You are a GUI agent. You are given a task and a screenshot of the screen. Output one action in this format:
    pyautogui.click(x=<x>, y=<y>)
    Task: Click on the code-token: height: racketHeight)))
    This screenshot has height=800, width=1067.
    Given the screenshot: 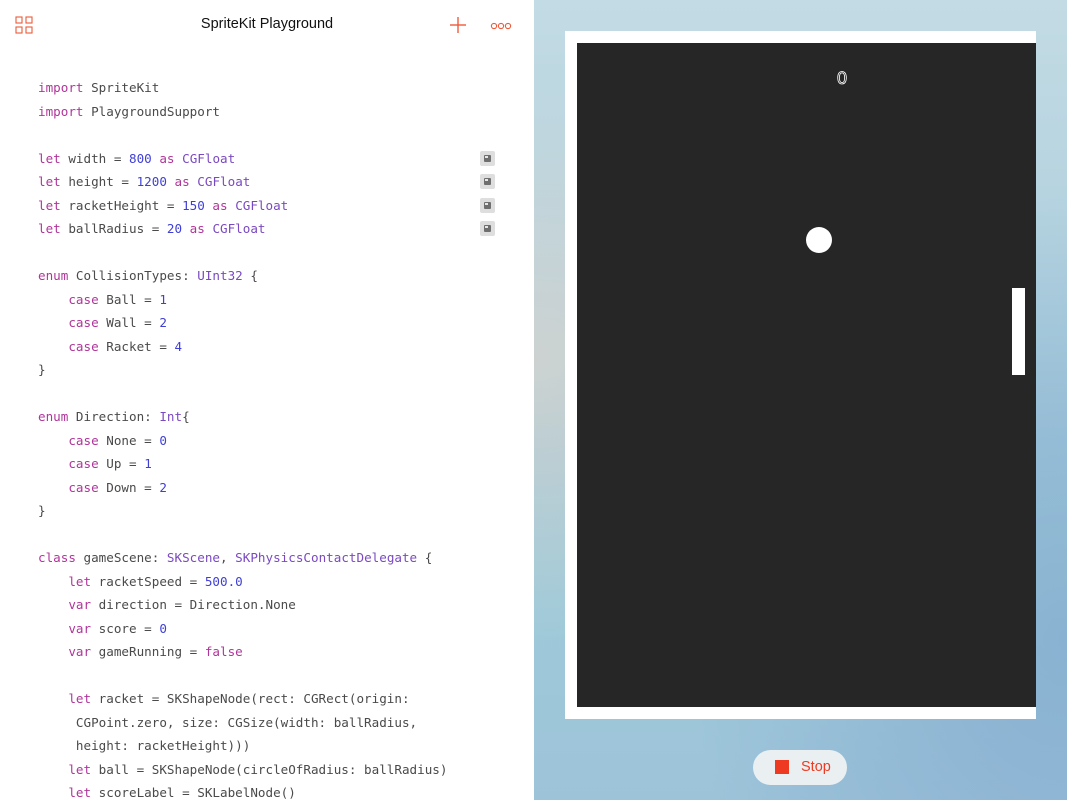 What is the action you would take?
    pyautogui.click(x=144, y=745)
    